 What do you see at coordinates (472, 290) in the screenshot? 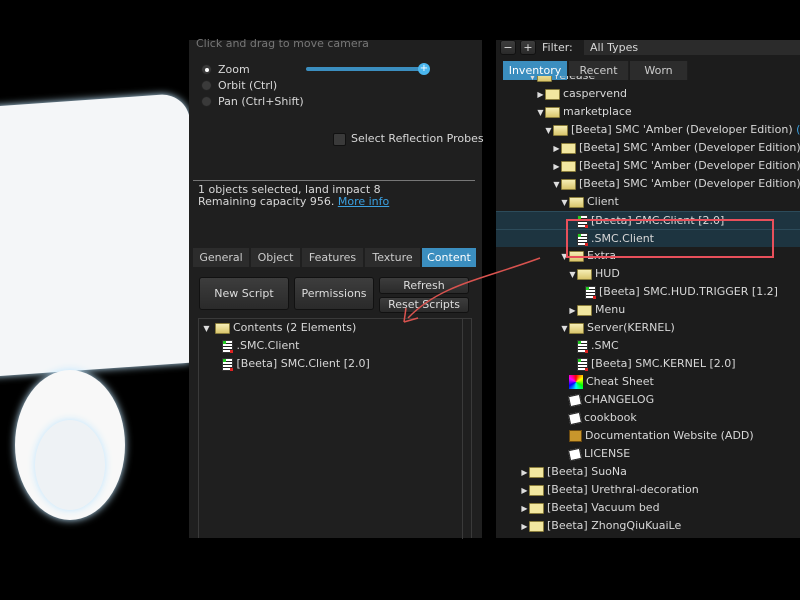
I see `annotation-arrow` at bounding box center [472, 290].